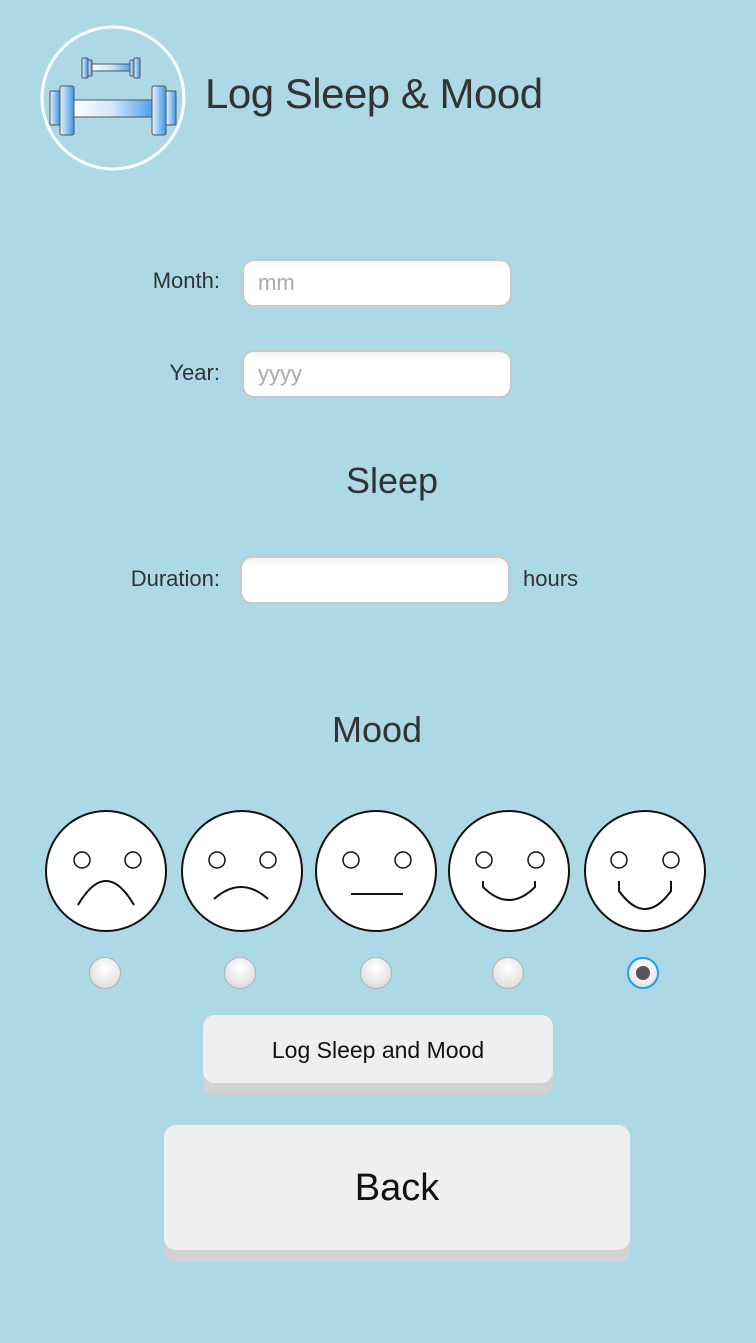  What do you see at coordinates (645, 871) in the screenshot?
I see `very-happy-face-icon` at bounding box center [645, 871].